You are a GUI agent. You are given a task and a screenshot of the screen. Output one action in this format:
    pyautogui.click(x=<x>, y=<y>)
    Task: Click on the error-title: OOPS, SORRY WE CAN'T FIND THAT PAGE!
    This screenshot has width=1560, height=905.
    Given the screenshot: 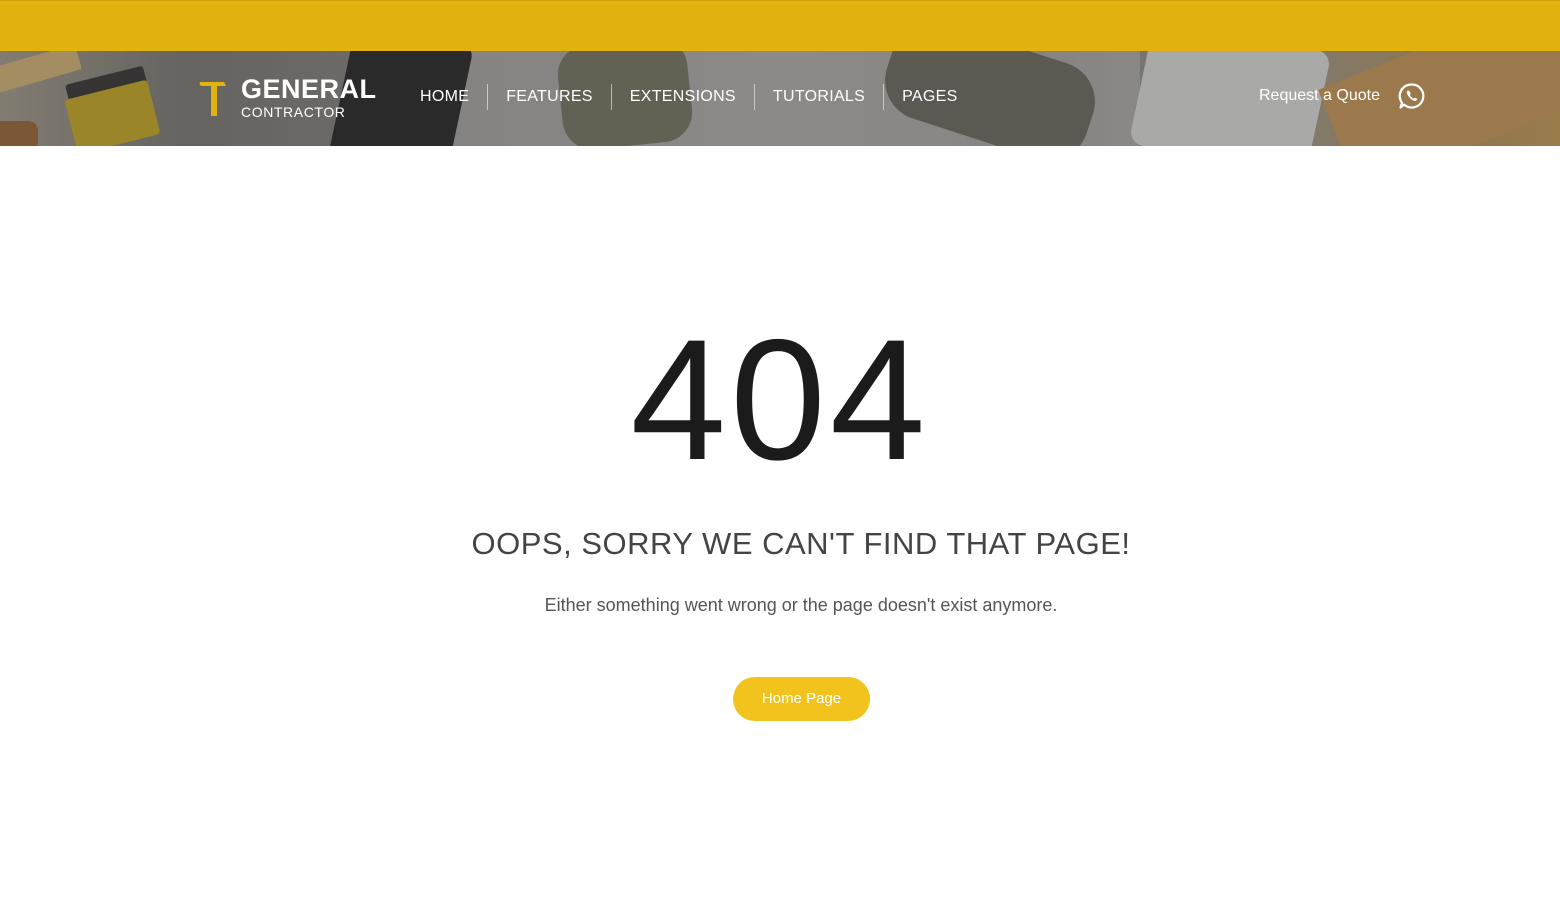 What is the action you would take?
    pyautogui.click(x=801, y=543)
    